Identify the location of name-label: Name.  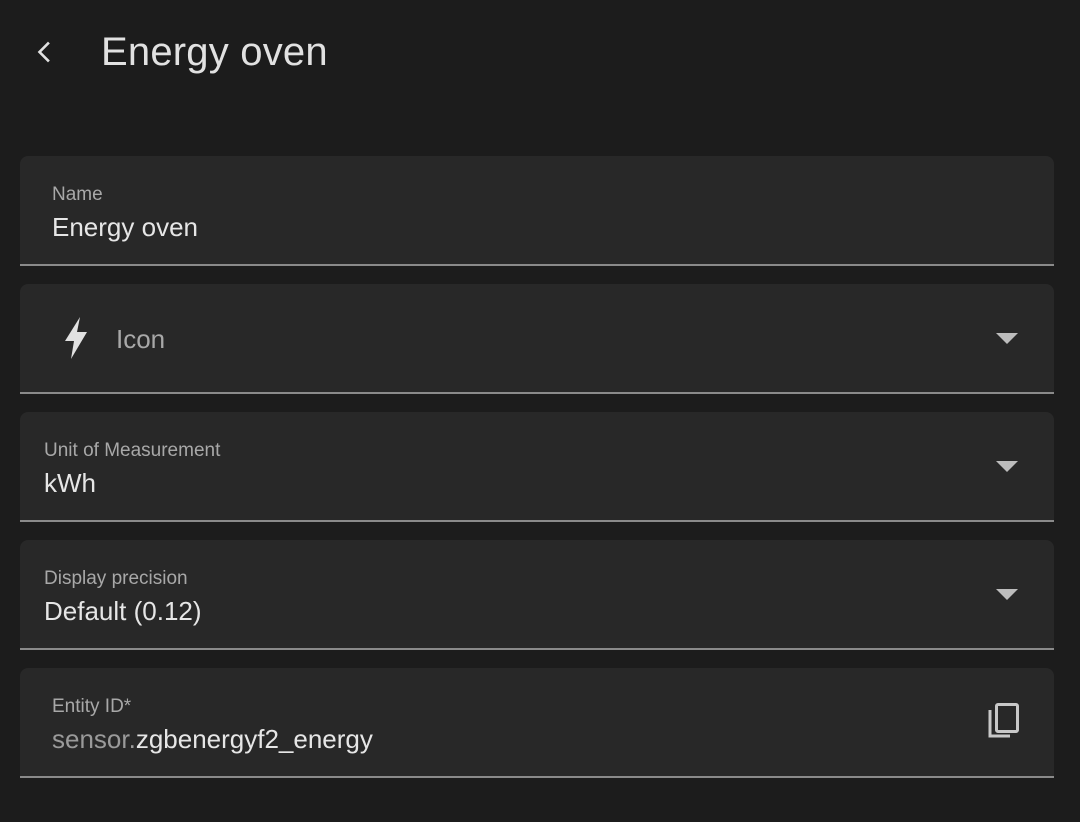
(77, 194).